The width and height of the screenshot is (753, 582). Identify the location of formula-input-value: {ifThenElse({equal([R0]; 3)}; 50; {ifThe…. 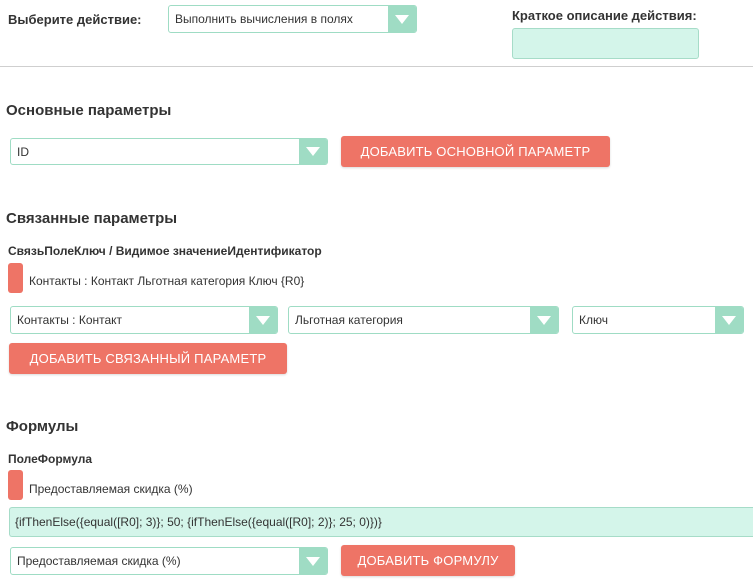
(198, 522).